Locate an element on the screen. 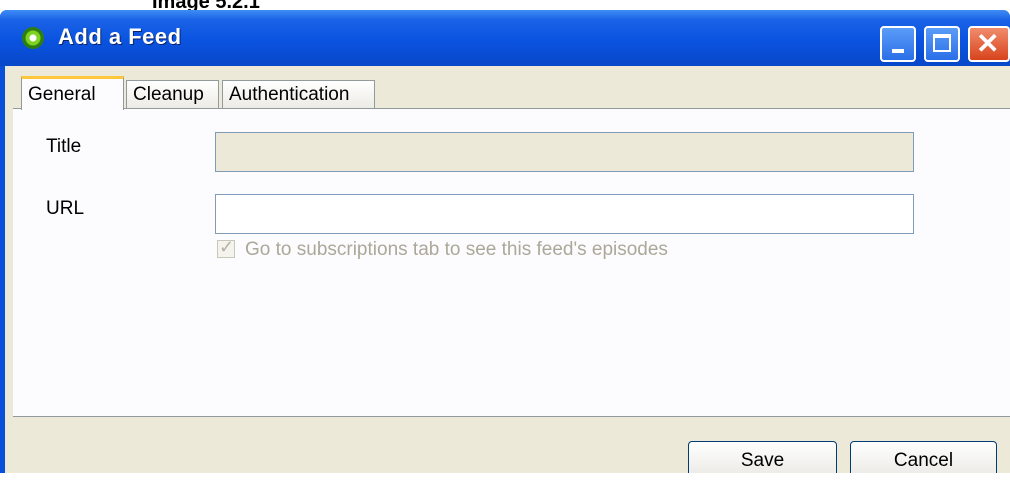 Image resolution: width=1010 pixels, height=485 pixels. cancel-button: Cancel is located at coordinates (923, 457).